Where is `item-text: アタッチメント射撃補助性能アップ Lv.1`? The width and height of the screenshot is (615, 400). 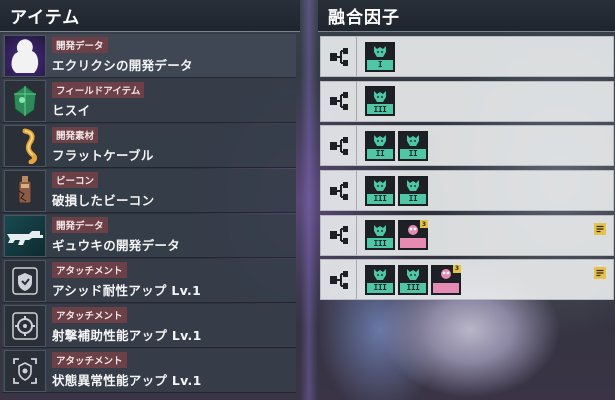 item-text: アタッチメント射撃補助性能アップ Lv.1 is located at coordinates (127, 325).